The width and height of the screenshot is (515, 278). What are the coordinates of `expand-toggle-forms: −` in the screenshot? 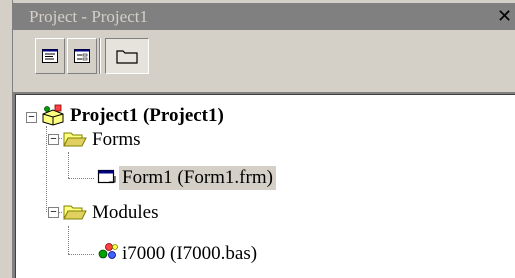 It's located at (53, 139).